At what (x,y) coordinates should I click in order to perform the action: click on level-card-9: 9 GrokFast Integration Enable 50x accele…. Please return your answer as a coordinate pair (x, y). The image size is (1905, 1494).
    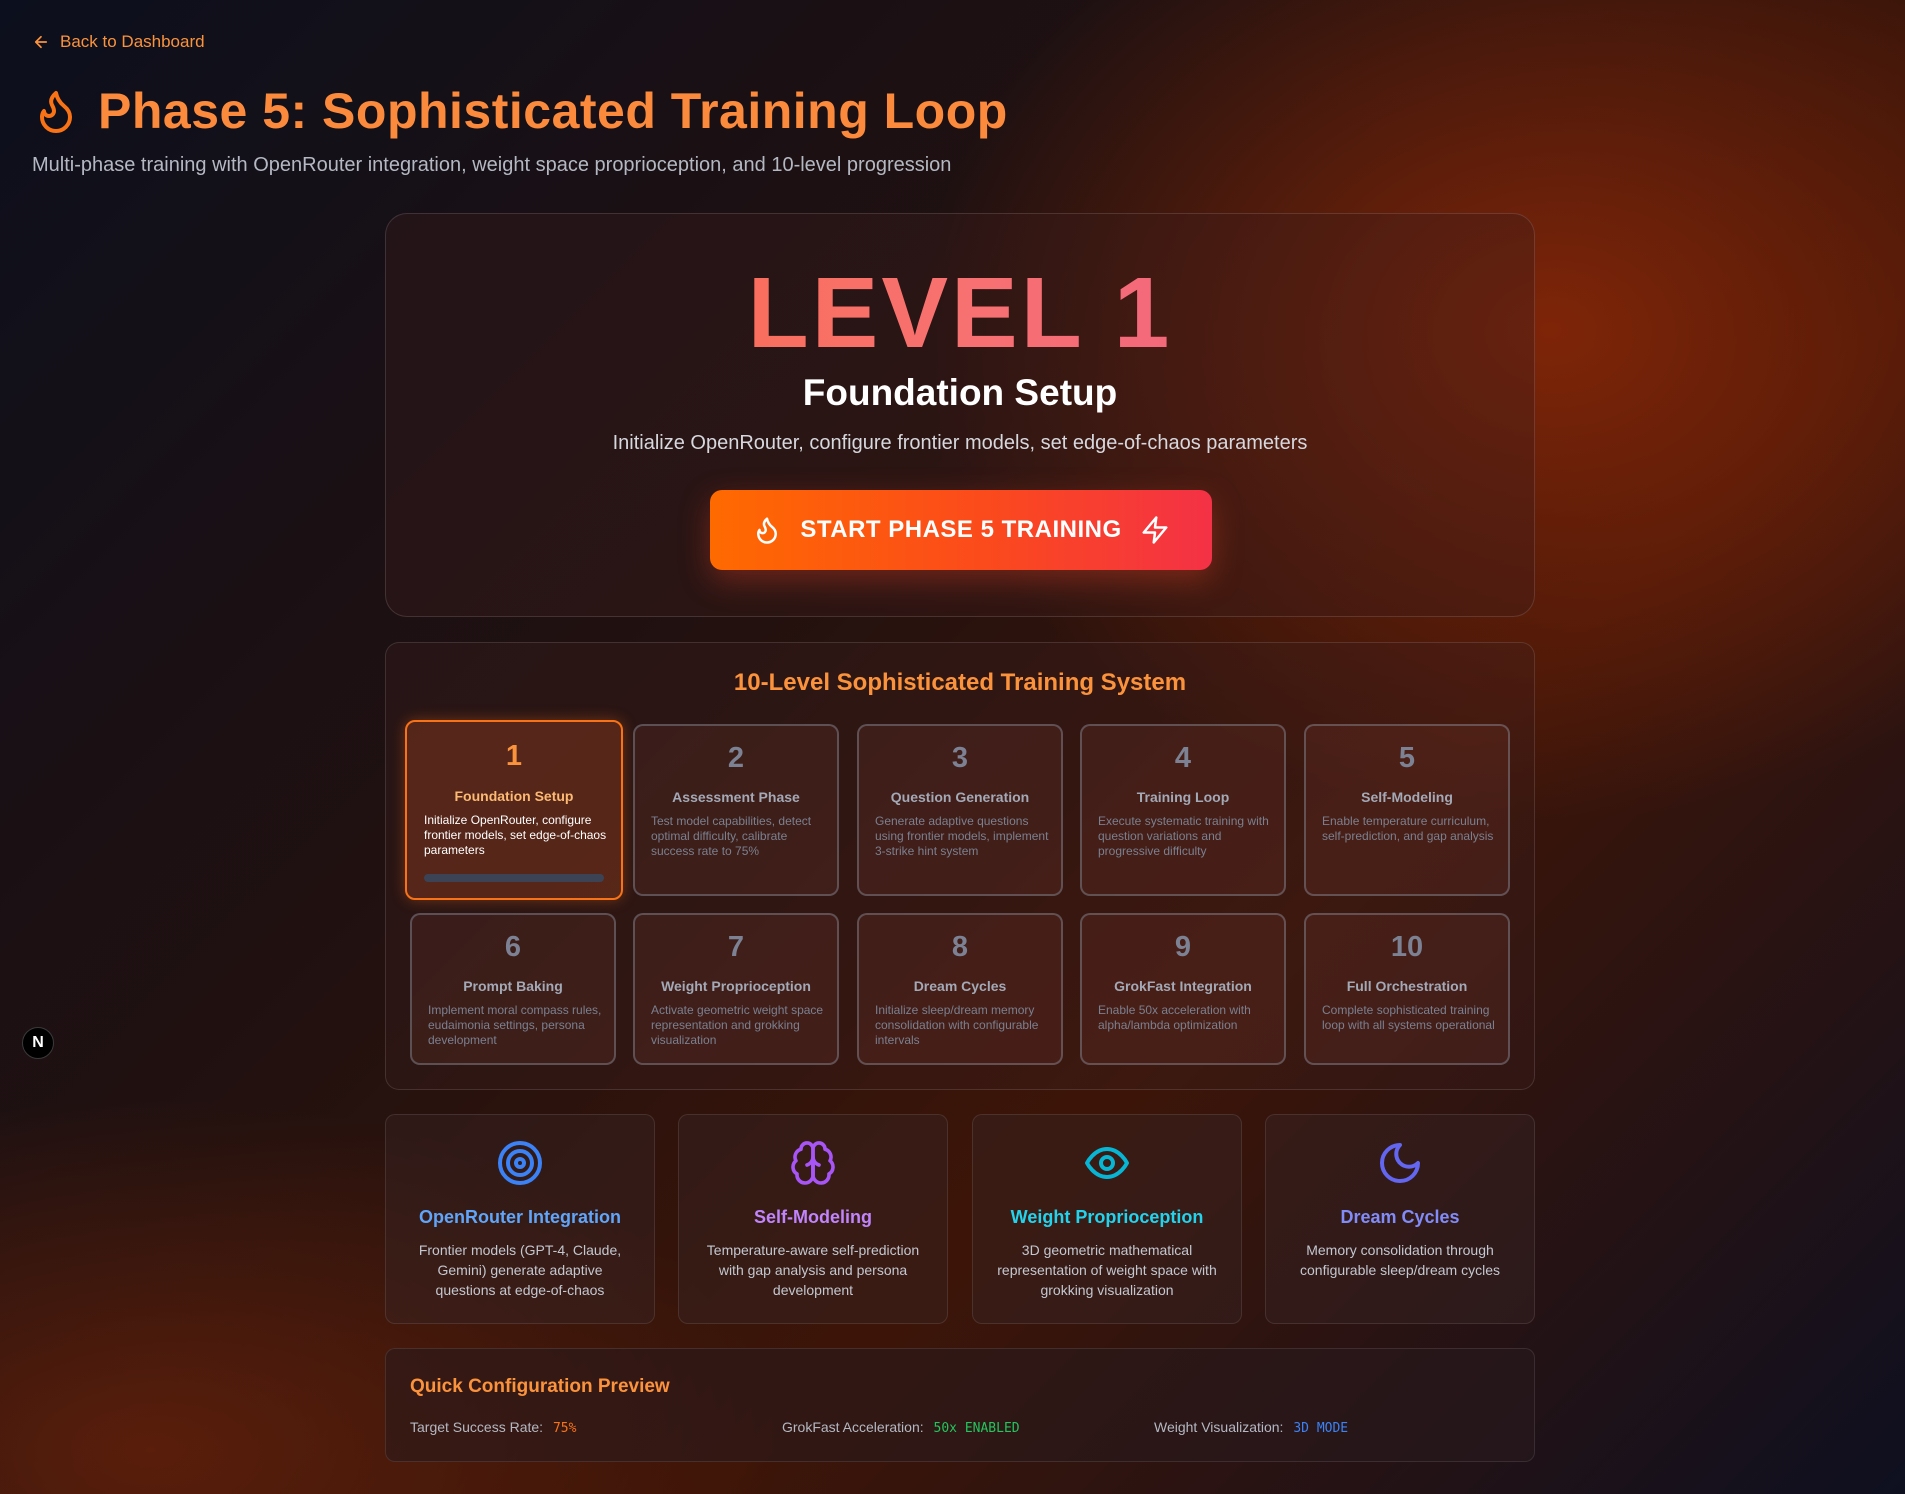
    Looking at the image, I should click on (1183, 989).